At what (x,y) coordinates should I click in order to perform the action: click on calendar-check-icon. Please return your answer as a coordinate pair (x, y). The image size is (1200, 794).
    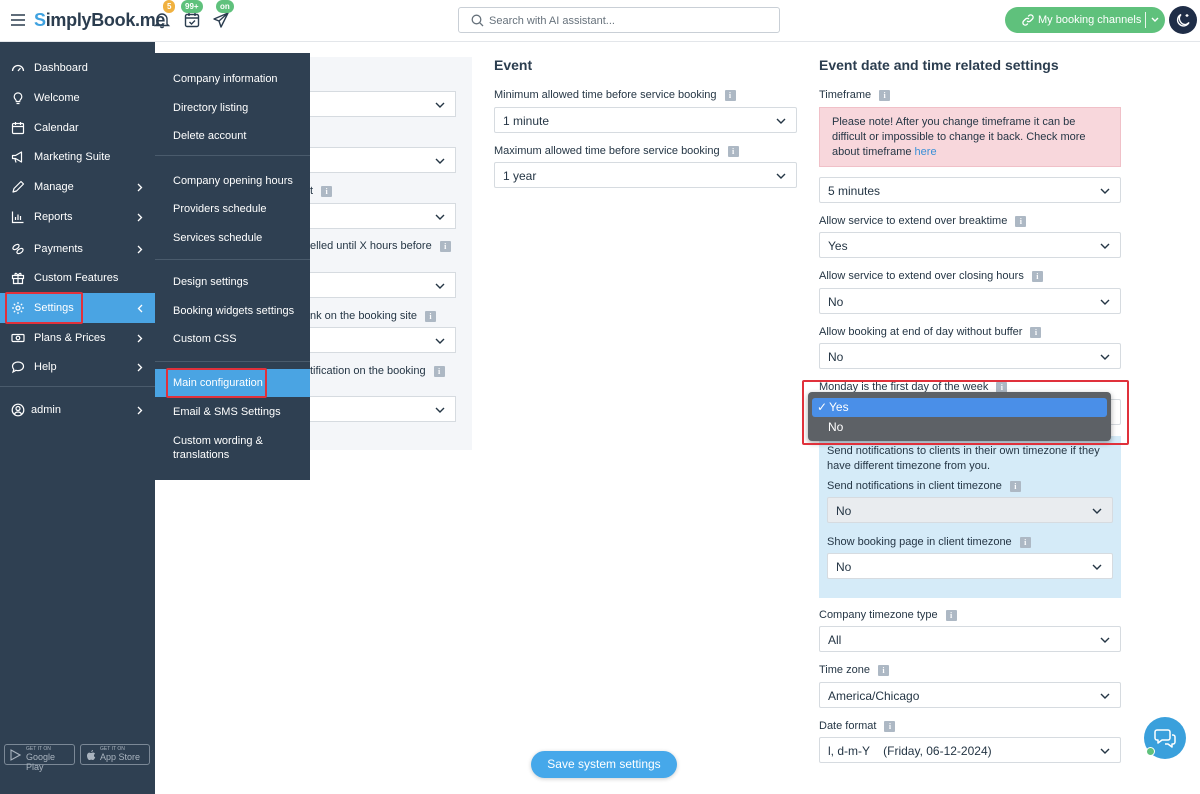
    Looking at the image, I should click on (192, 20).